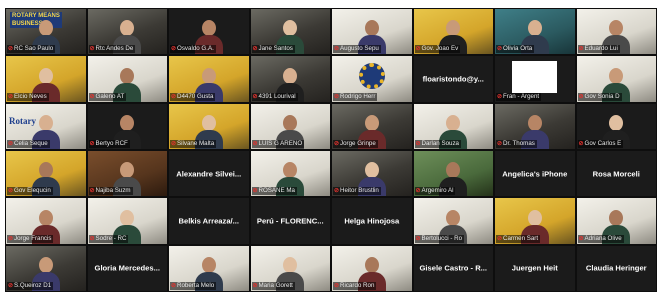  I want to click on participant-tile: Helga Hinojosa, so click(372, 221).